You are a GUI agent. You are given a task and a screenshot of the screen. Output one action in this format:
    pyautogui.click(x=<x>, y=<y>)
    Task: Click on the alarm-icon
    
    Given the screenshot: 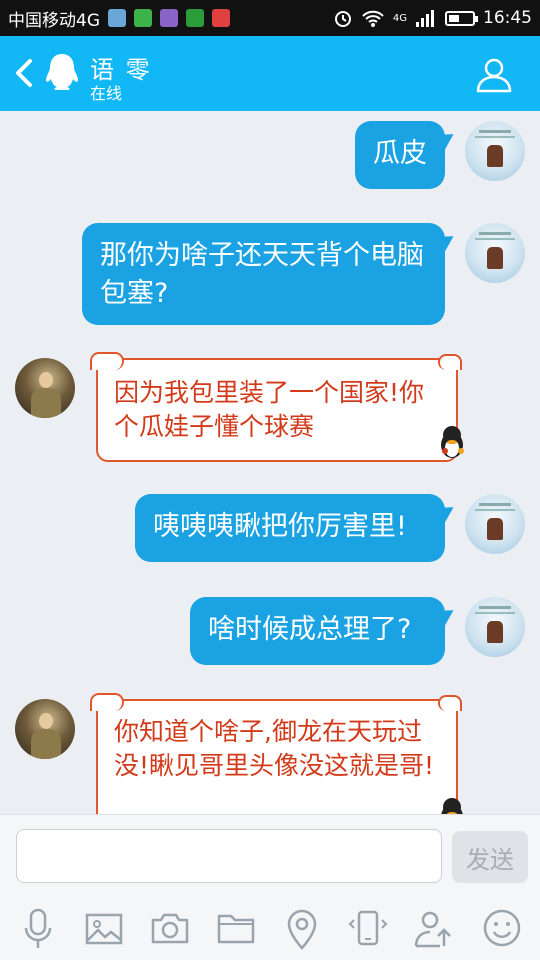 What is the action you would take?
    pyautogui.click(x=342, y=19)
    